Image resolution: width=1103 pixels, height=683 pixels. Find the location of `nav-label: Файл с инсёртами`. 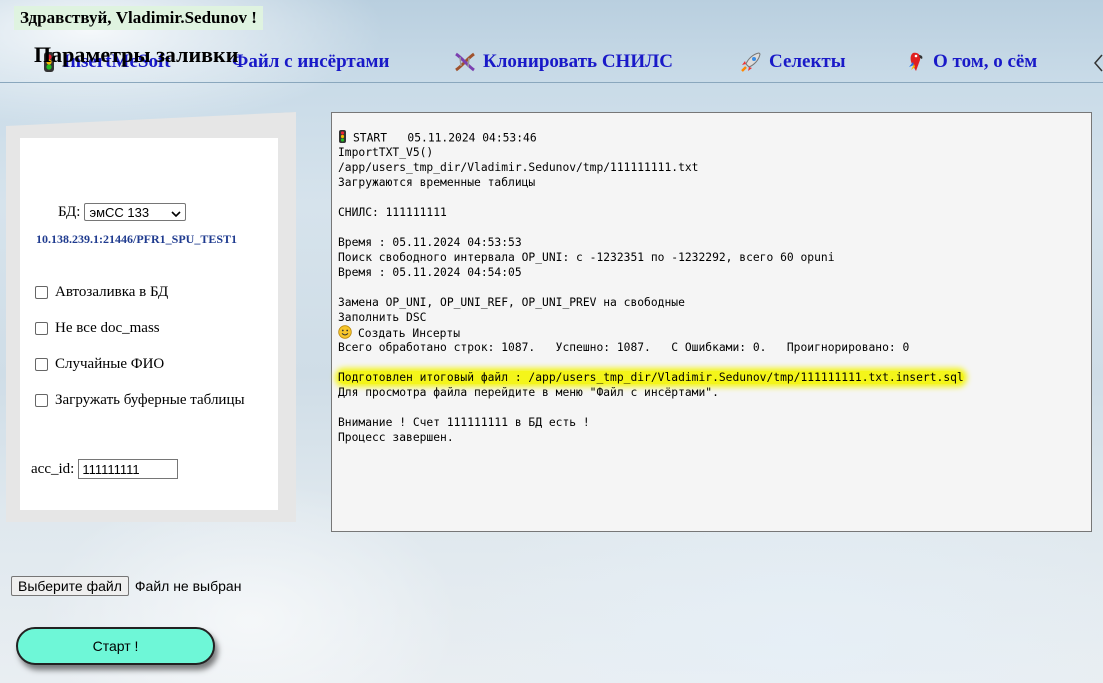

nav-label: Файл с инсёртами is located at coordinates (311, 61).